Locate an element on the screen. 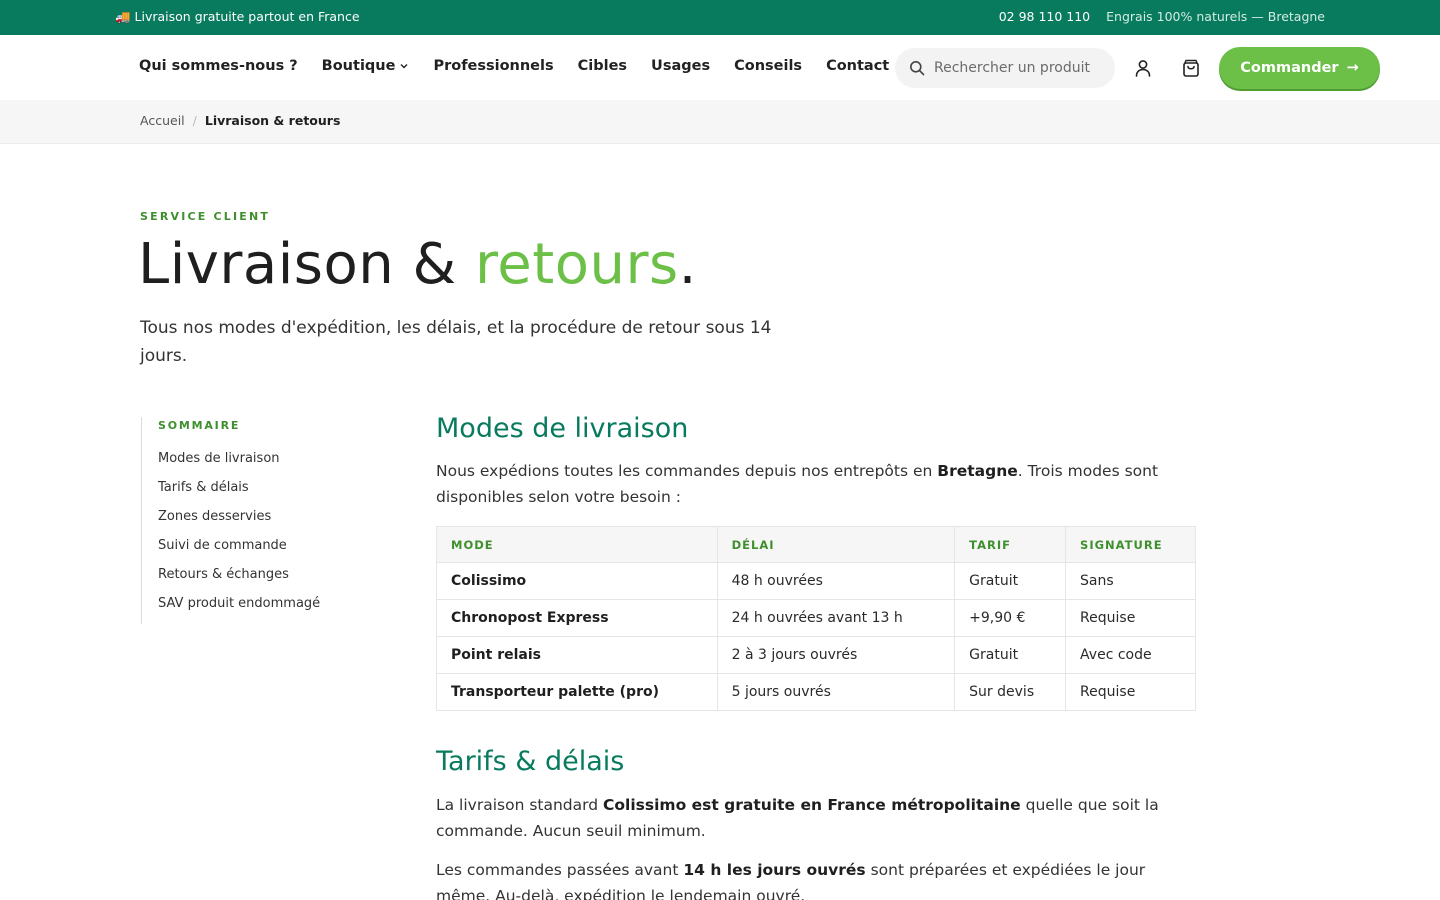 The image size is (1440, 900). nav-label: Cibles is located at coordinates (602, 66).